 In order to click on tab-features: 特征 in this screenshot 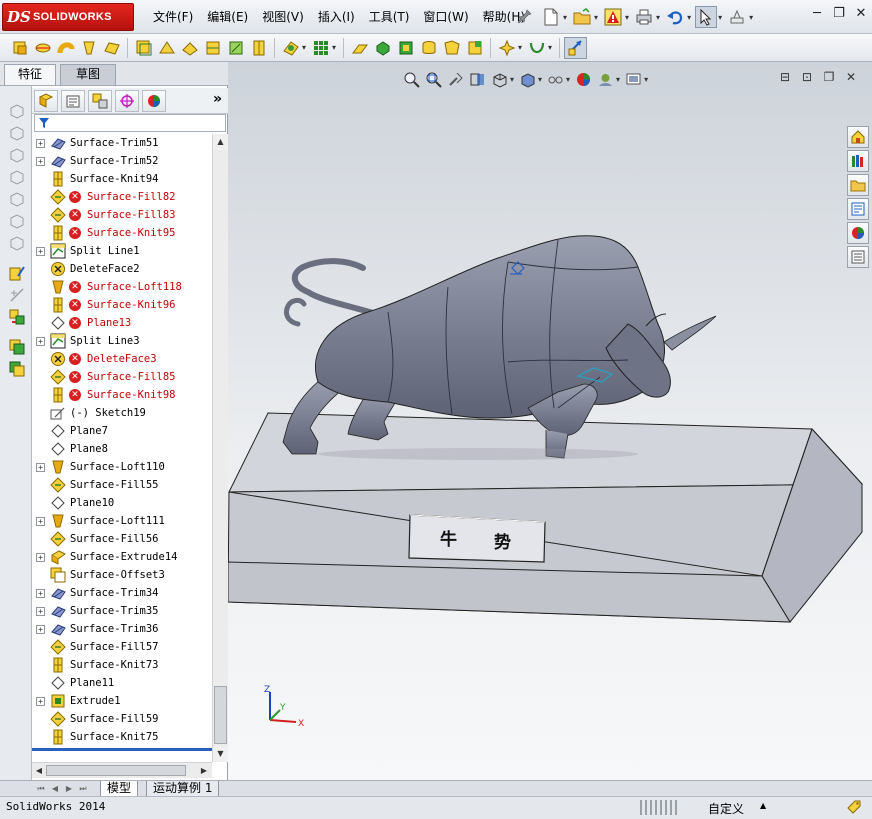, I will do `click(30, 74)`.